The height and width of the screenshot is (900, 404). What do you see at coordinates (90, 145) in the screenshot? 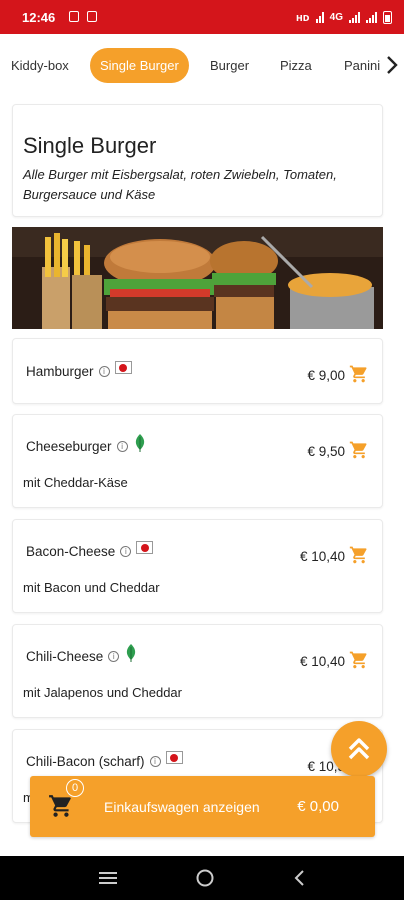
I see `section-title: Single Burger` at bounding box center [90, 145].